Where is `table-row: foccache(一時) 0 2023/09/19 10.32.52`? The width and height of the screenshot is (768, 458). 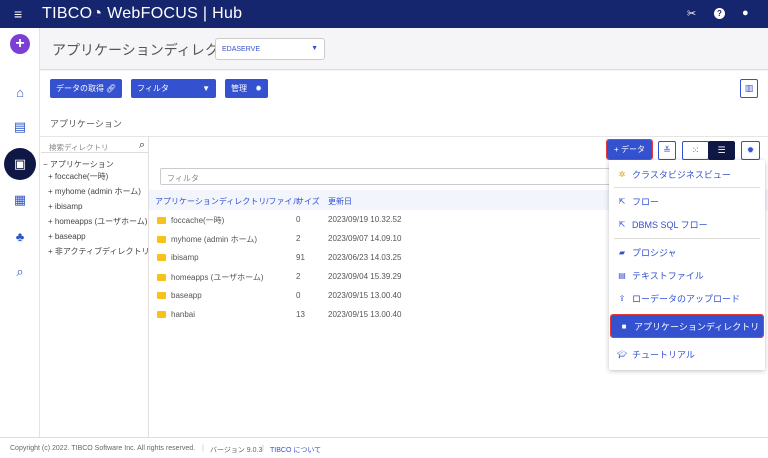 table-row: foccache(一時) 0 2023/09/19 10.32.52 is located at coordinates (379, 219).